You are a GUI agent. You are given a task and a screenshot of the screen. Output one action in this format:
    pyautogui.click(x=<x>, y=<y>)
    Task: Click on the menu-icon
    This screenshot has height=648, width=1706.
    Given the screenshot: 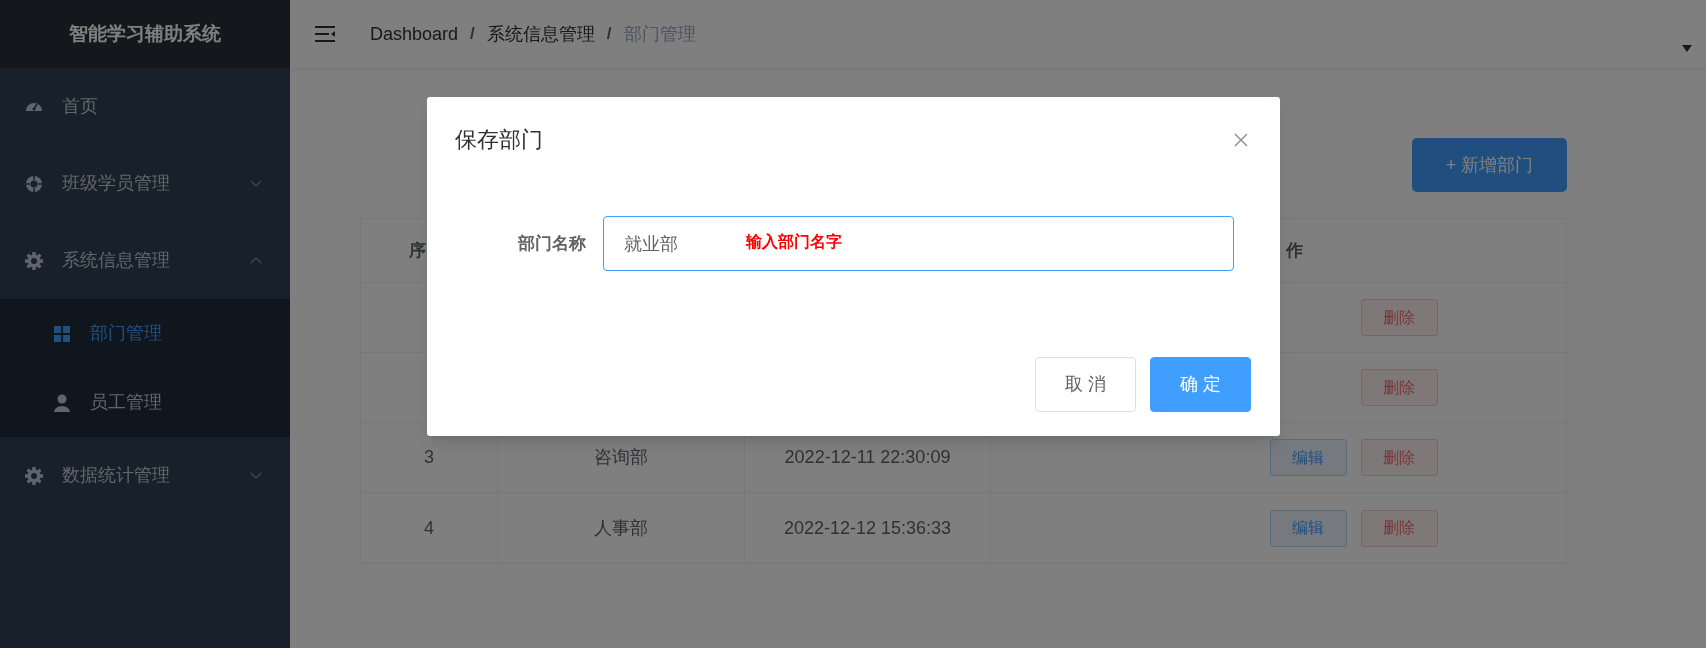 What is the action you would take?
    pyautogui.click(x=325, y=34)
    